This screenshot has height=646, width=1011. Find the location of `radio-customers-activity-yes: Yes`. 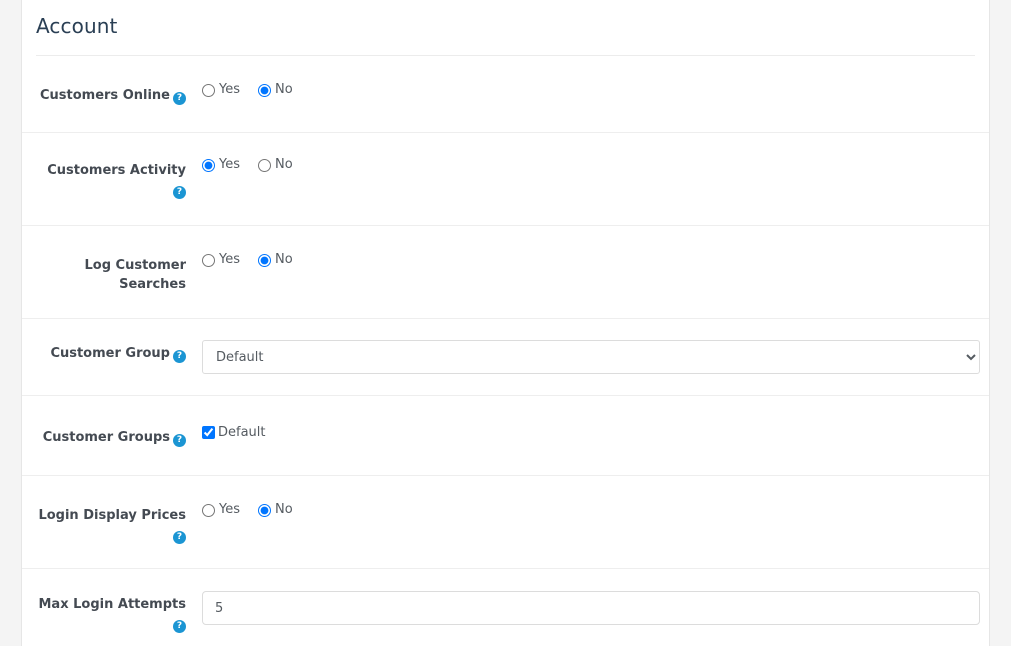

radio-customers-activity-yes: Yes is located at coordinates (221, 165).